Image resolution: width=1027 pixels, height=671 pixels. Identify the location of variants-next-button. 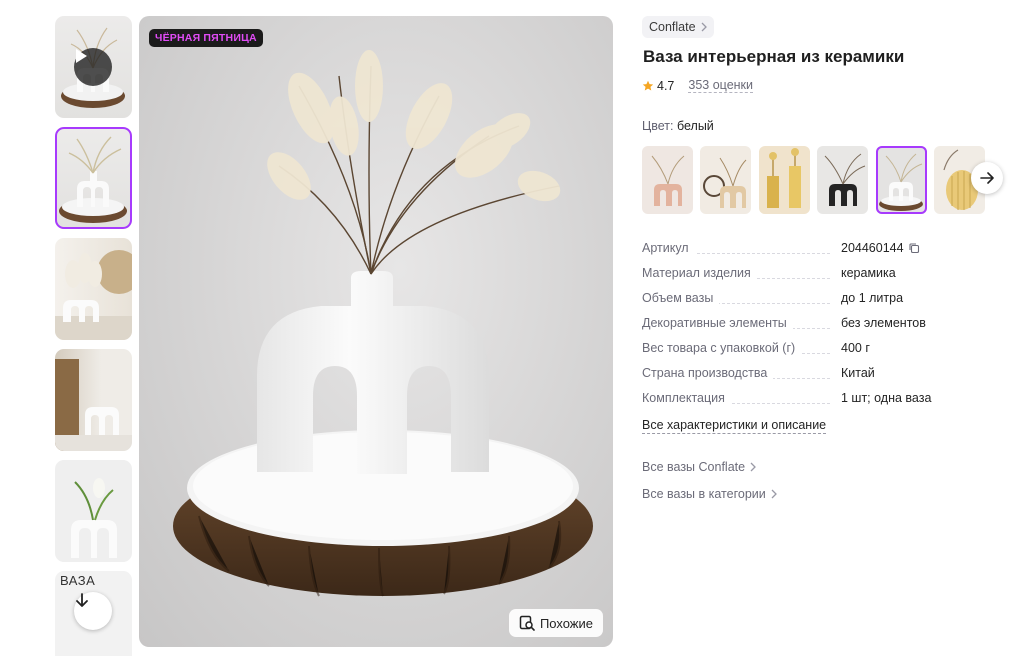
(987, 178).